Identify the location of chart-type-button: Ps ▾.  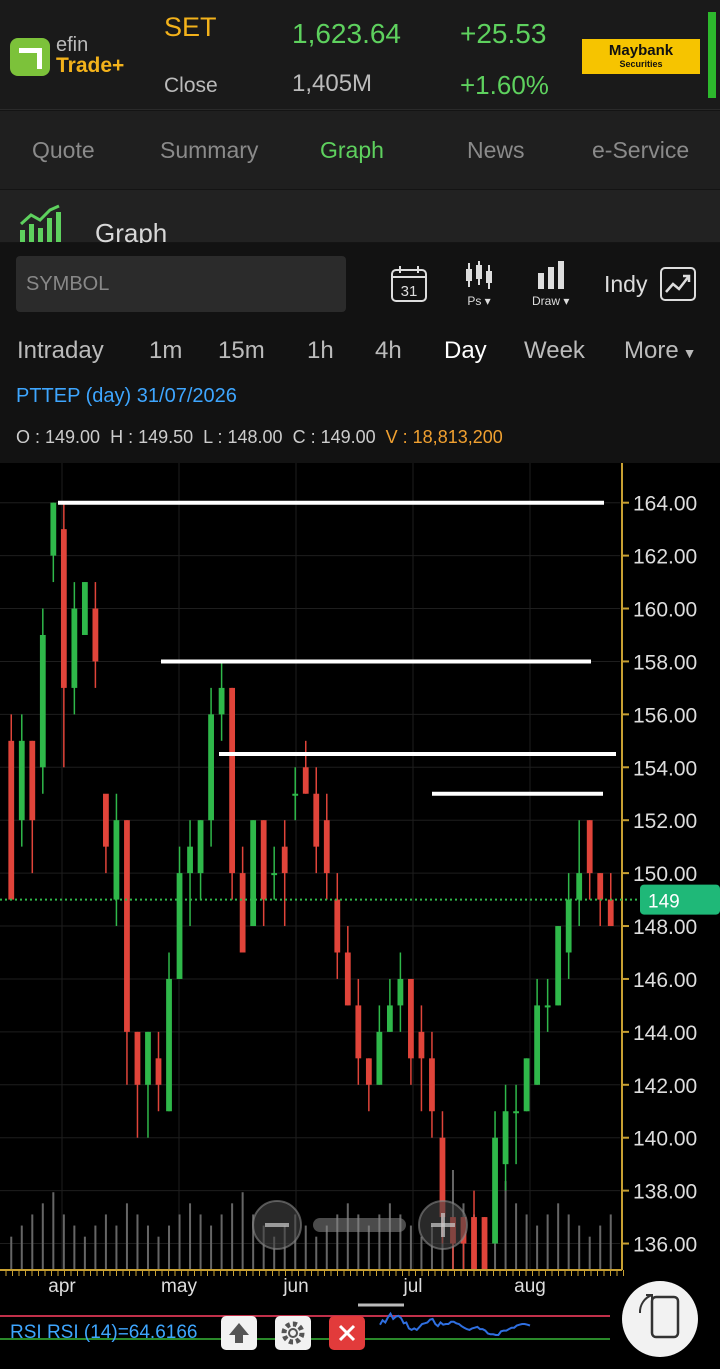
(479, 284).